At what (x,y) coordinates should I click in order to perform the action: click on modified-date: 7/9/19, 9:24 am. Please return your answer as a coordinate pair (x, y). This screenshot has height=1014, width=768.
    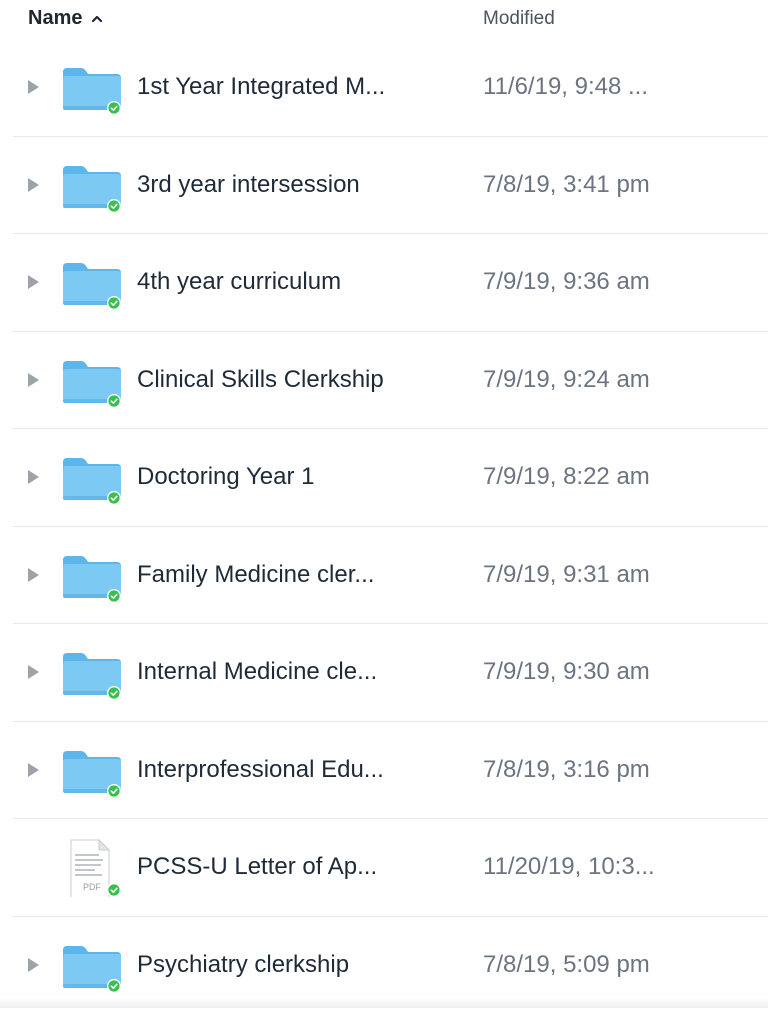
    Looking at the image, I should click on (566, 380).